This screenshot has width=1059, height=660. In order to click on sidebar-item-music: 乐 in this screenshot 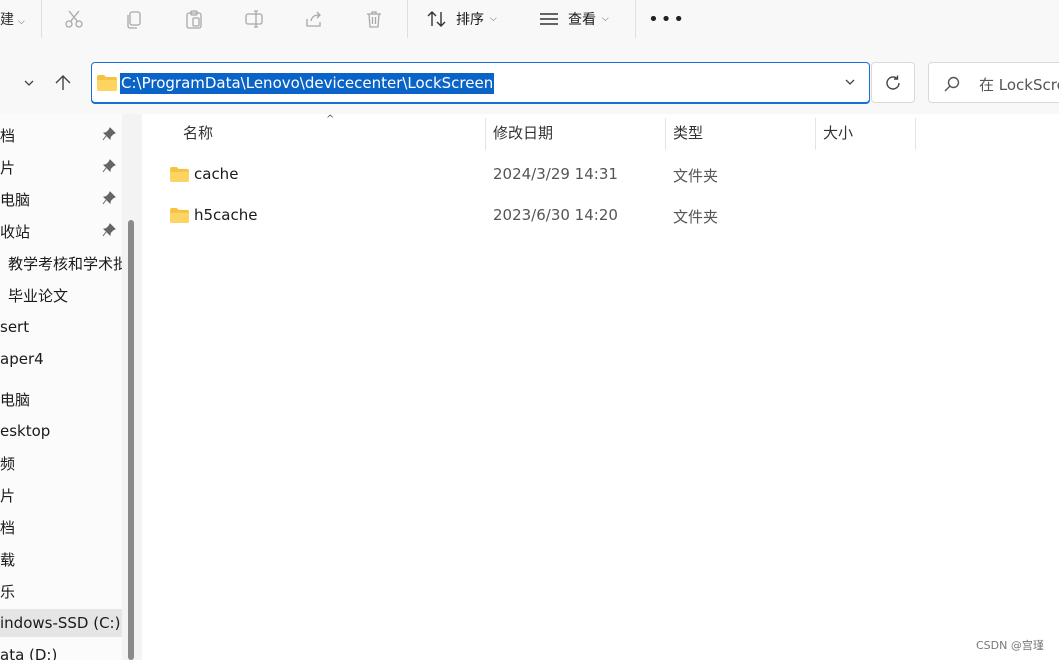, I will do `click(61, 591)`.